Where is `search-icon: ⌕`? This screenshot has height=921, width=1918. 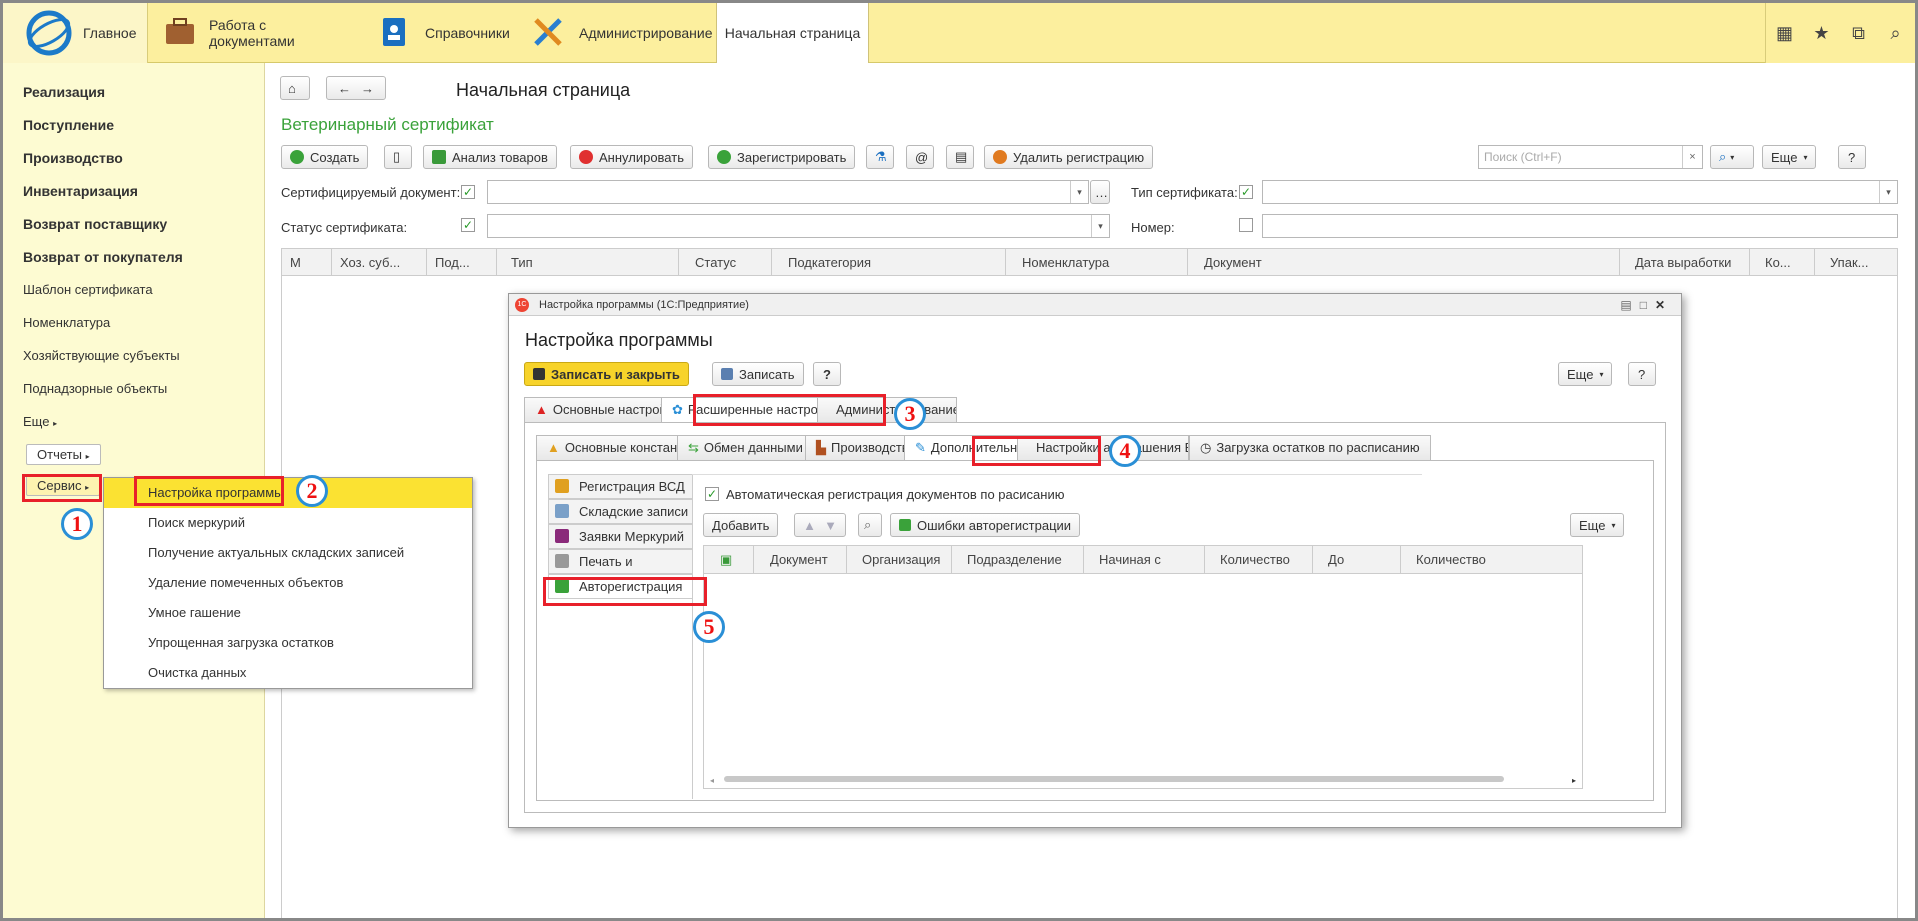 search-icon: ⌕ is located at coordinates (1895, 33).